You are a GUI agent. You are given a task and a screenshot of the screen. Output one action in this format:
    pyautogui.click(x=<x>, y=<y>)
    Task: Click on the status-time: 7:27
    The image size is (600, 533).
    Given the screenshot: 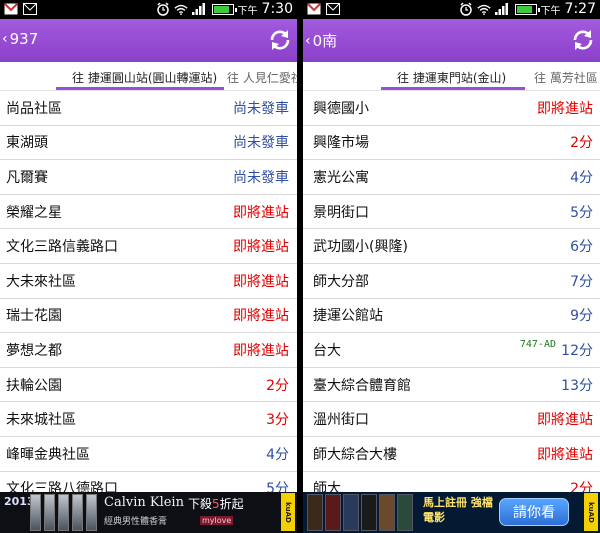 What is the action you would take?
    pyautogui.click(x=580, y=9)
    